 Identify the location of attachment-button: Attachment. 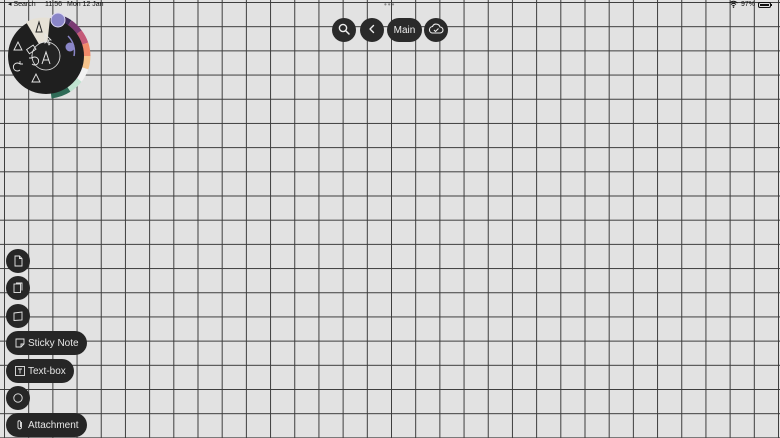
(46, 425).